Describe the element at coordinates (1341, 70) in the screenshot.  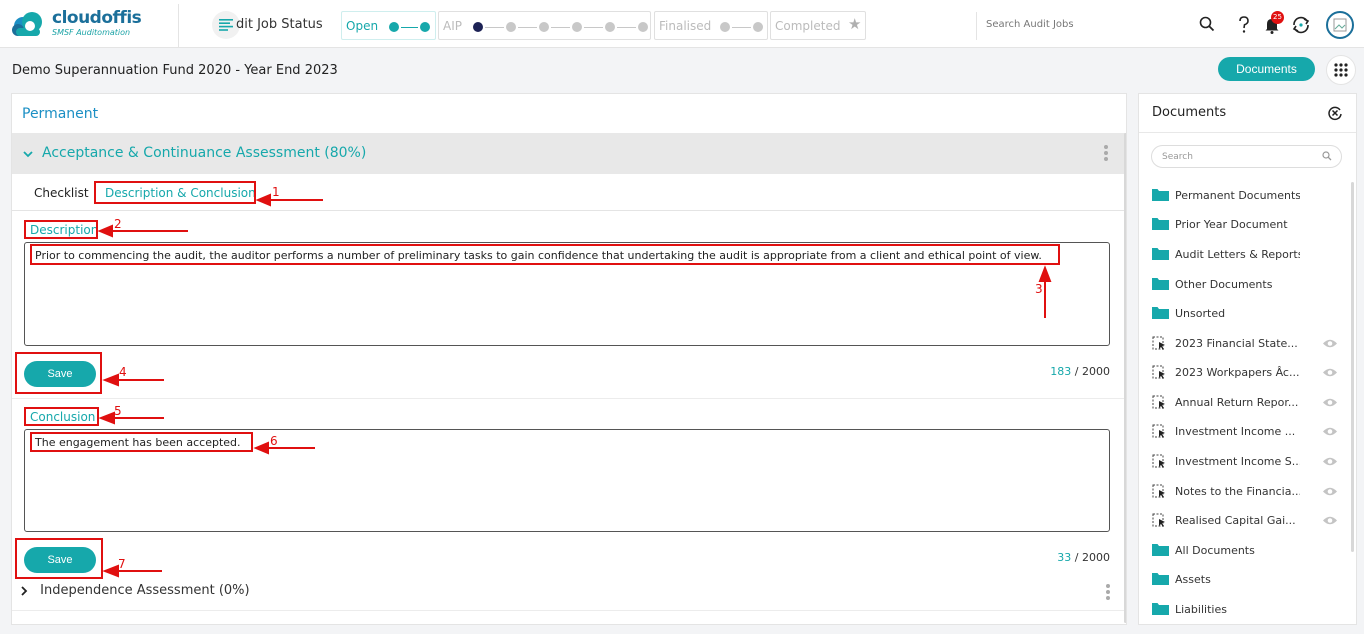
I see `apps-grid-button` at that location.